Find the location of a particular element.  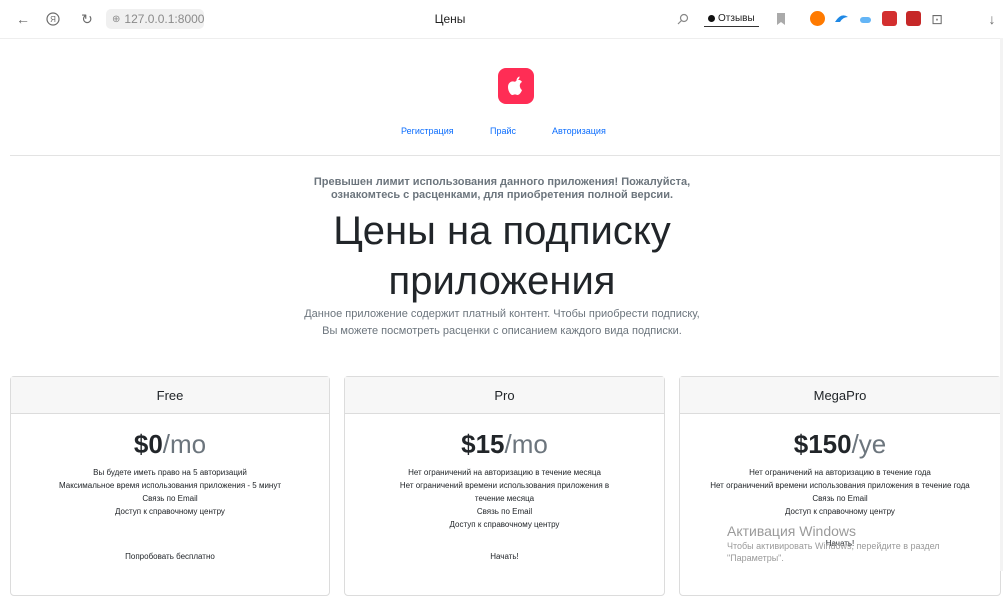

url-text: 127.0.0.1:8000 is located at coordinates (164, 19).